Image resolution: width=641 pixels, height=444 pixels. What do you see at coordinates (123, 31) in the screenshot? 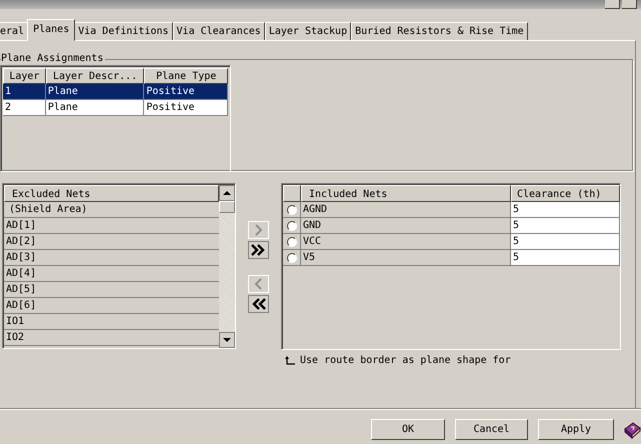
I see `tab: Via Definitions` at bounding box center [123, 31].